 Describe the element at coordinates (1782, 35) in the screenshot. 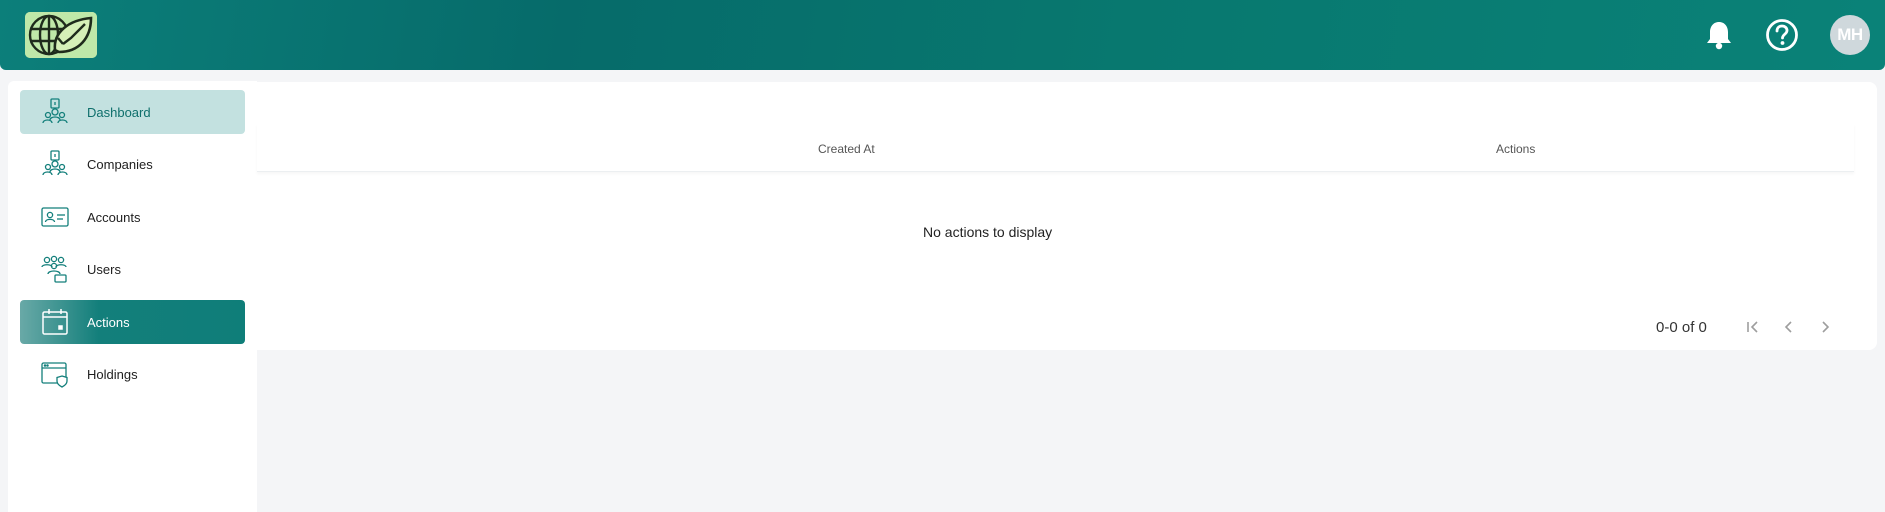

I see `help-icon` at that location.